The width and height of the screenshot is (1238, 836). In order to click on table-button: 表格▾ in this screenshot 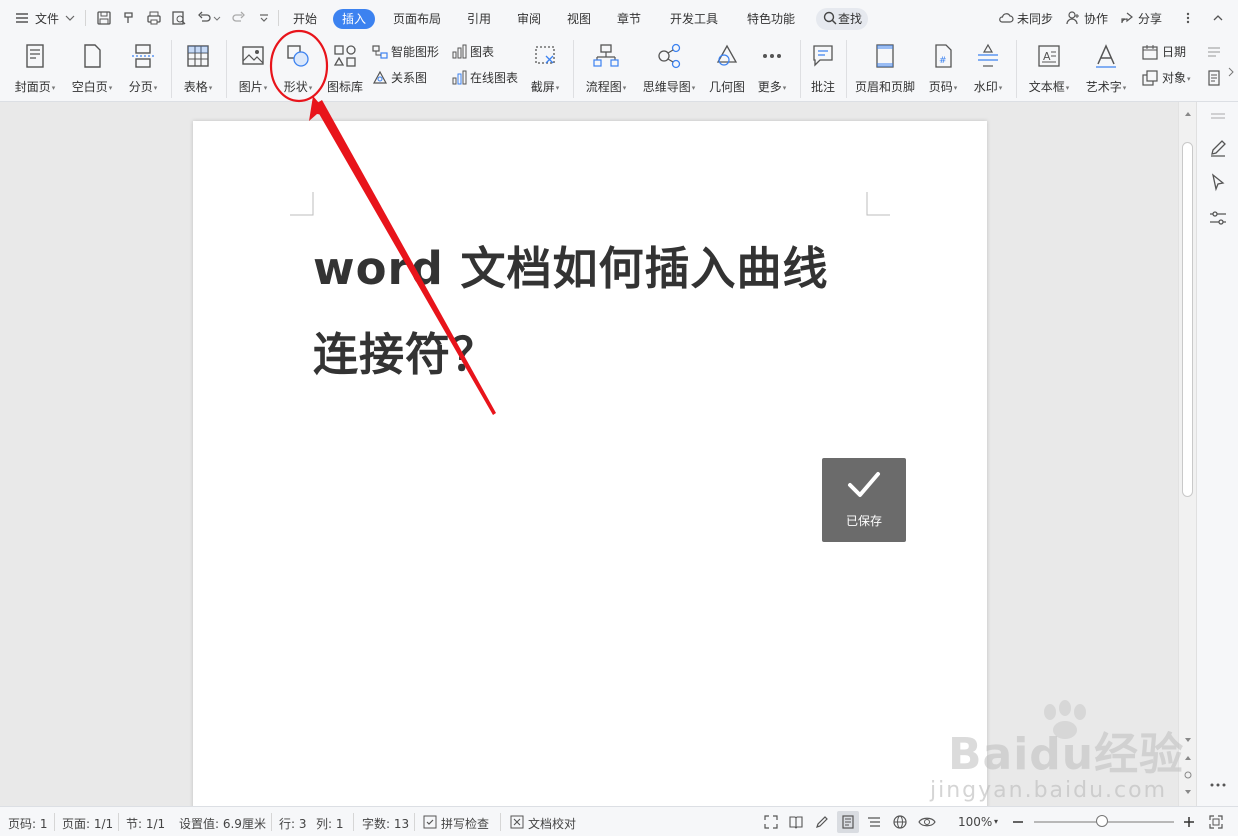, I will do `click(198, 68)`.